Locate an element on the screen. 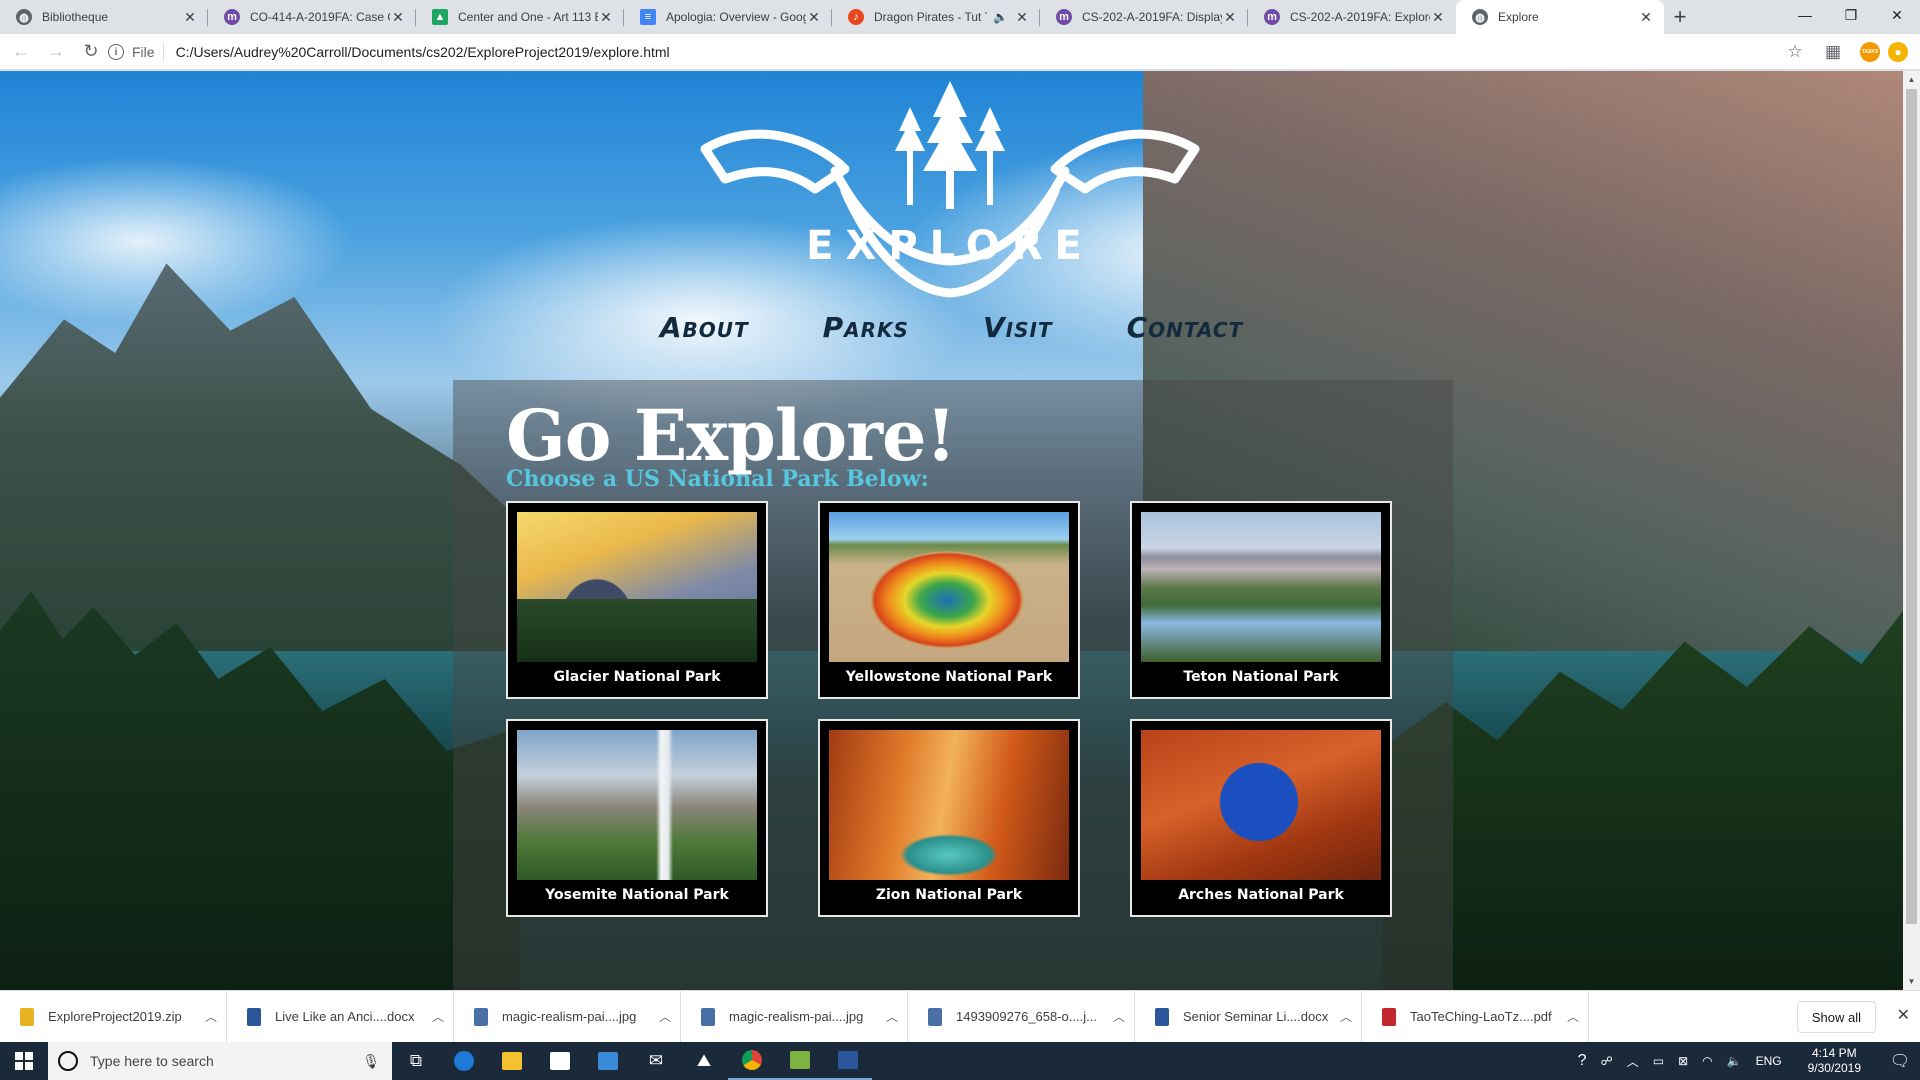 Image resolution: width=1920 pixels, height=1080 pixels. nav-visit-link: Visit is located at coordinates (1018, 327).